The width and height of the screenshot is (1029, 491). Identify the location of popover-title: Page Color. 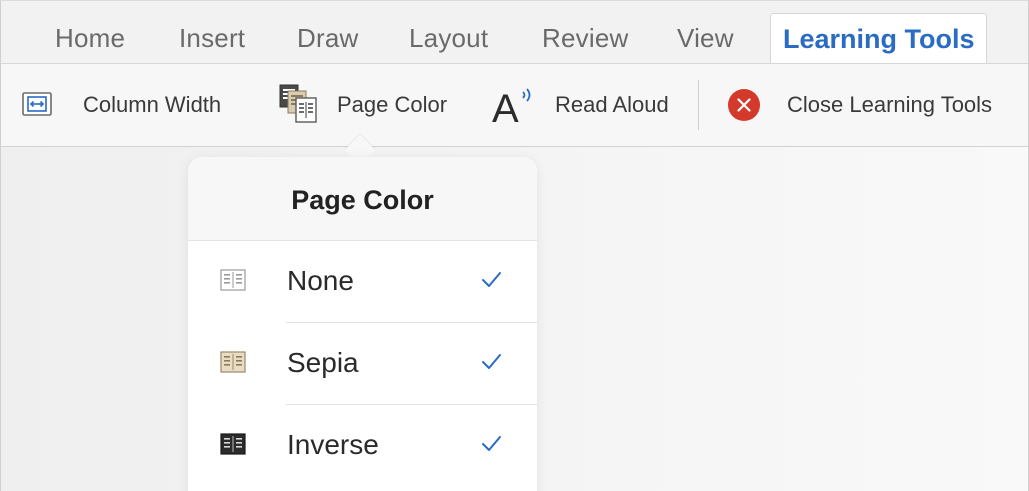
(362, 200).